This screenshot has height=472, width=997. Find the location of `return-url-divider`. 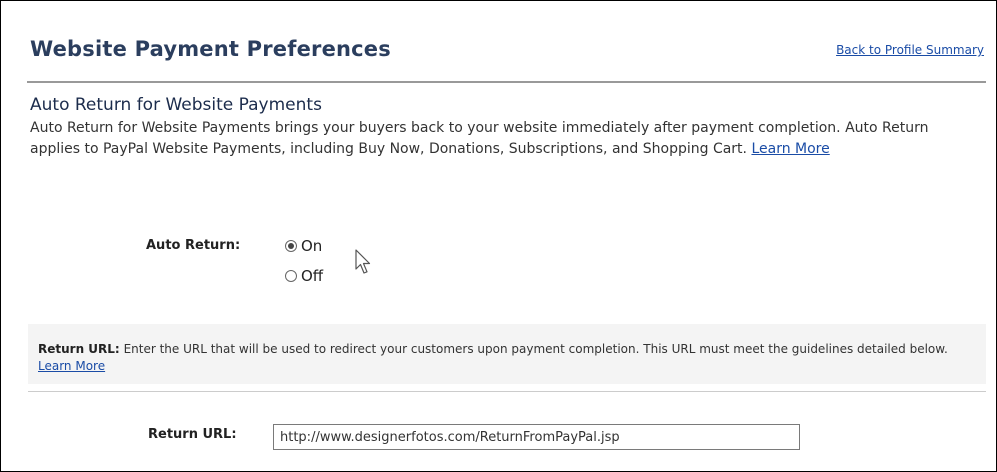

return-url-divider is located at coordinates (507, 391).